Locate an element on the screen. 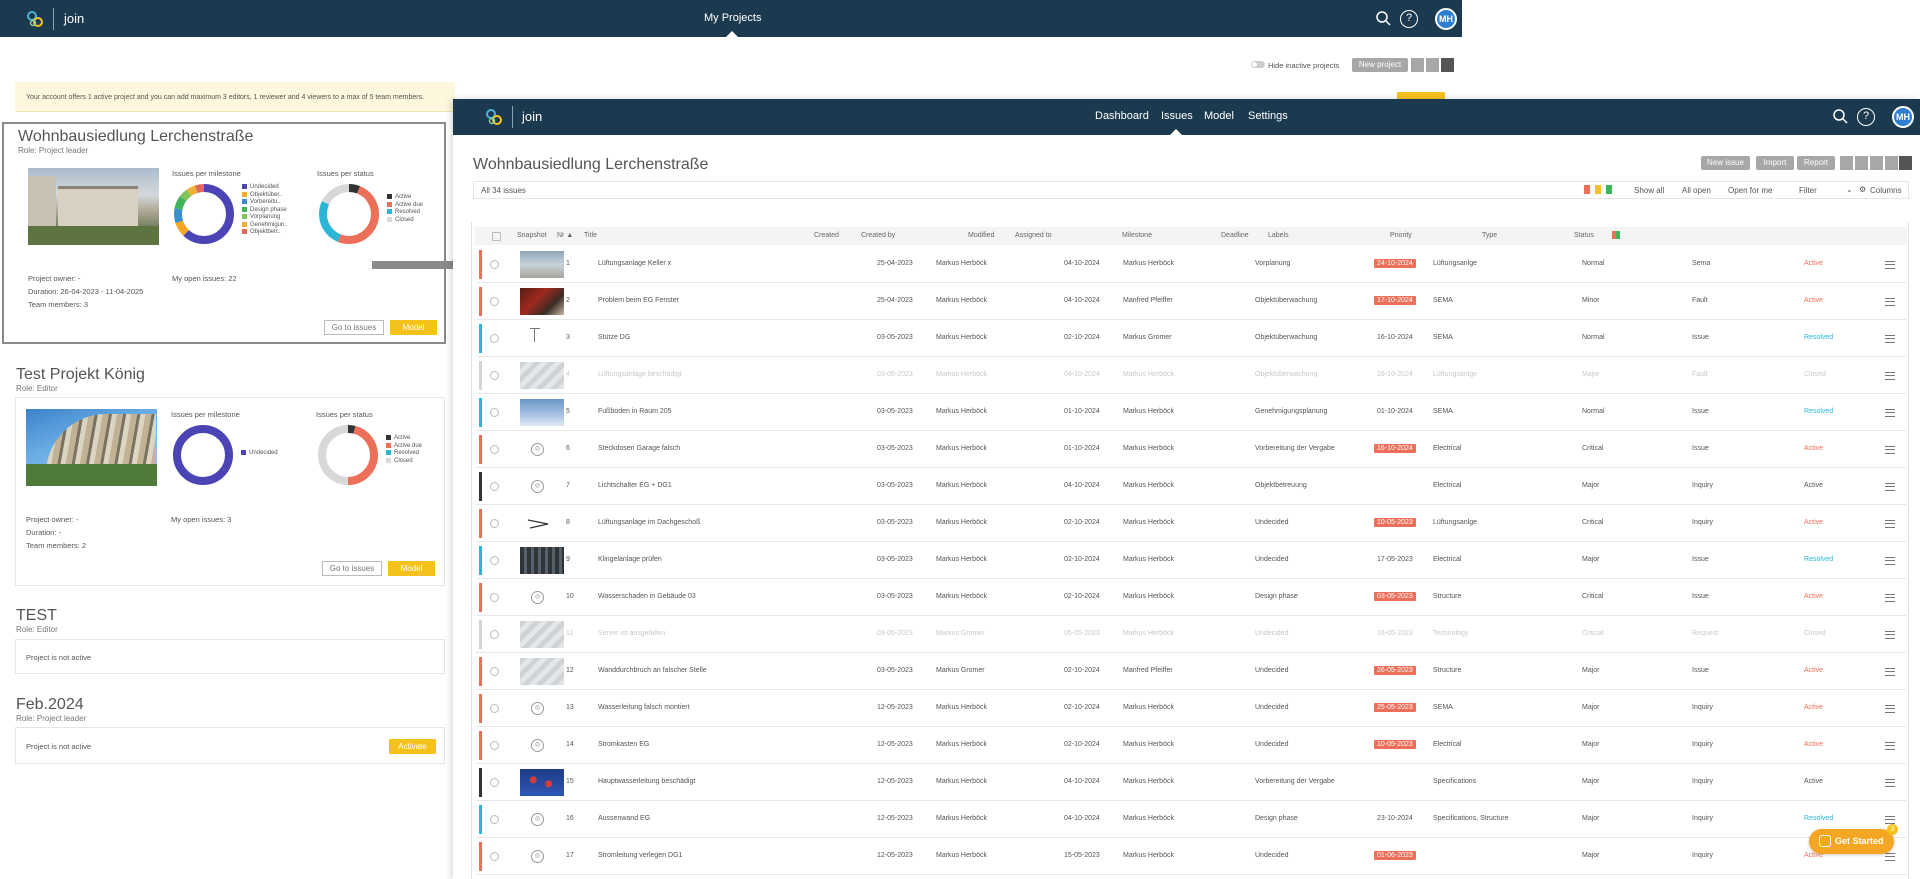 The height and width of the screenshot is (879, 1920). go-to-issues-button: Go to issues is located at coordinates (352, 568).